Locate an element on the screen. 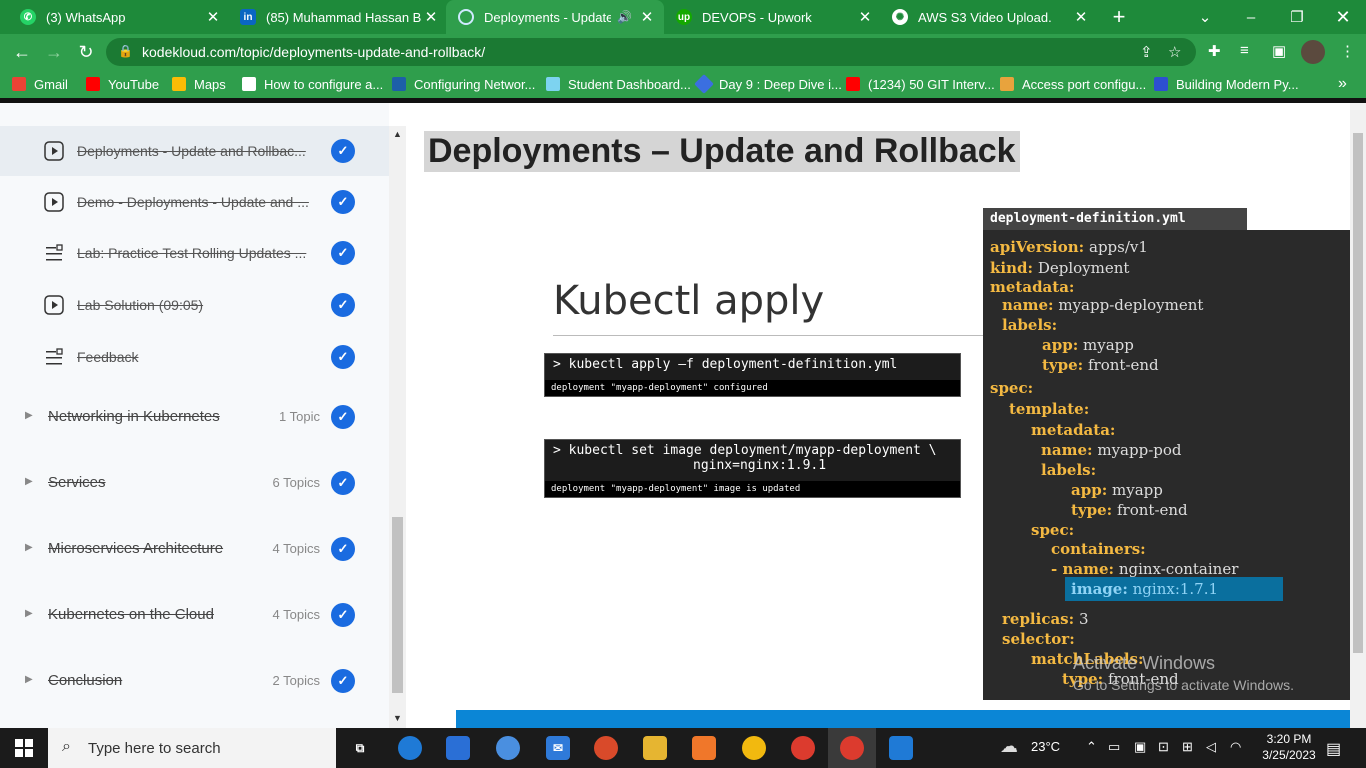  youtube-icon is located at coordinates (93, 84).